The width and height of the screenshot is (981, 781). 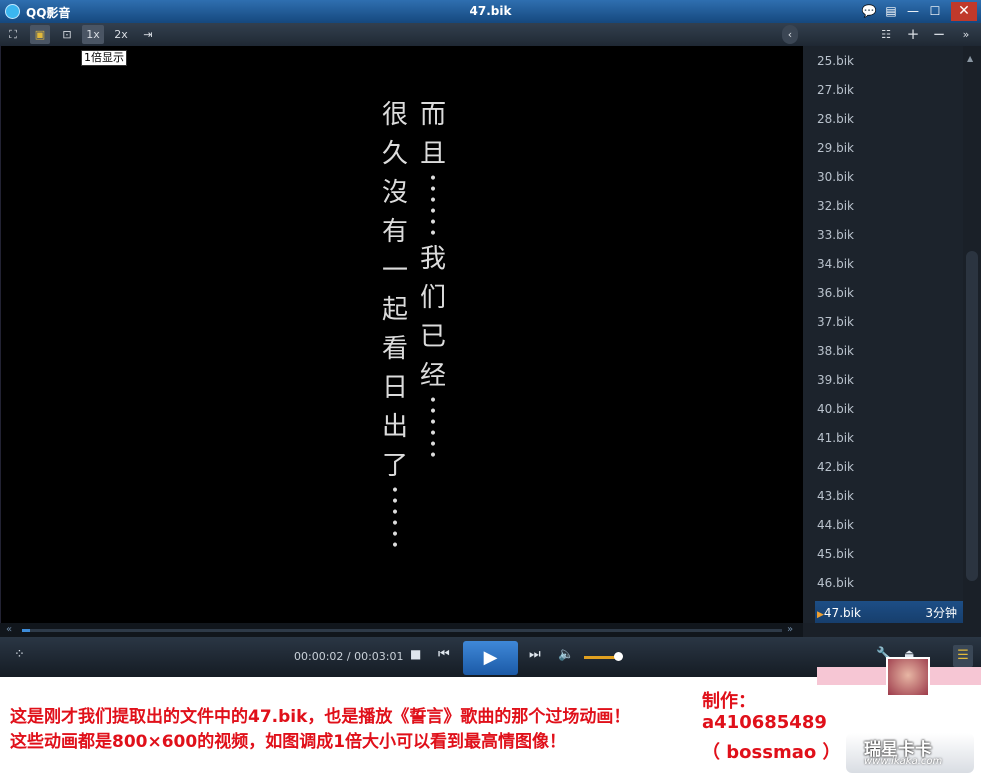 What do you see at coordinates (887, 177) in the screenshot?
I see `playlist-item: 30.bik` at bounding box center [887, 177].